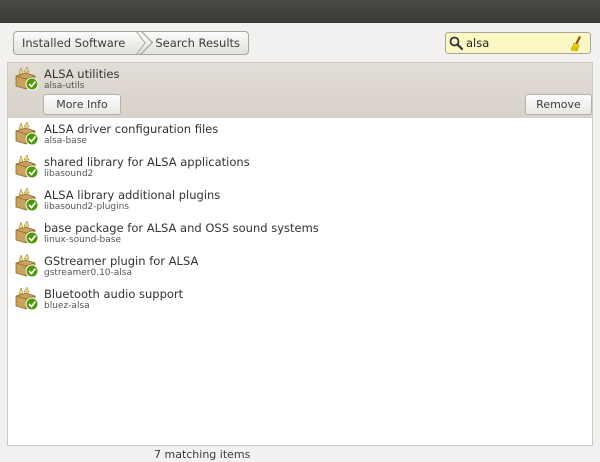  Describe the element at coordinates (300, 134) in the screenshot. I see `list-item: ALSA driver configuration files alsa-base` at that location.